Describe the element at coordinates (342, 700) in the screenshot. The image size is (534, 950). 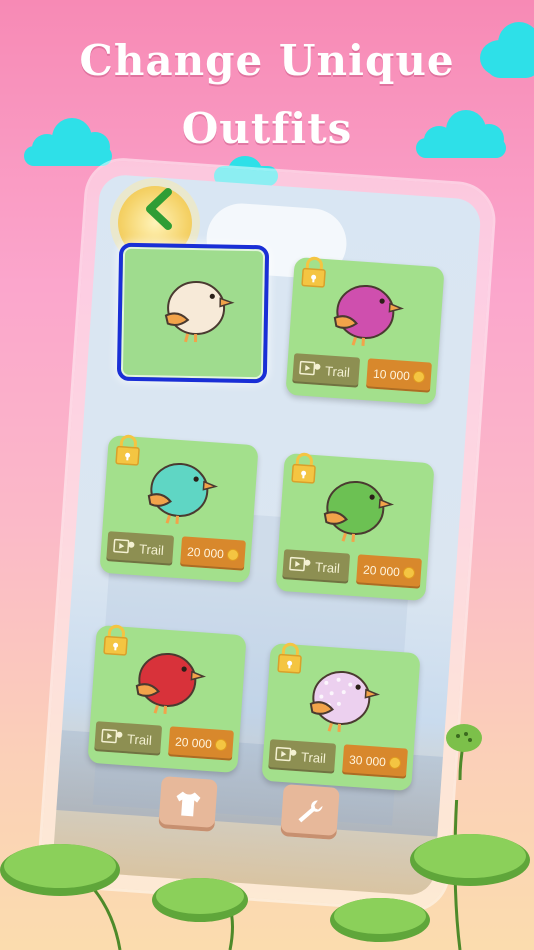
I see `bird-polka` at that location.